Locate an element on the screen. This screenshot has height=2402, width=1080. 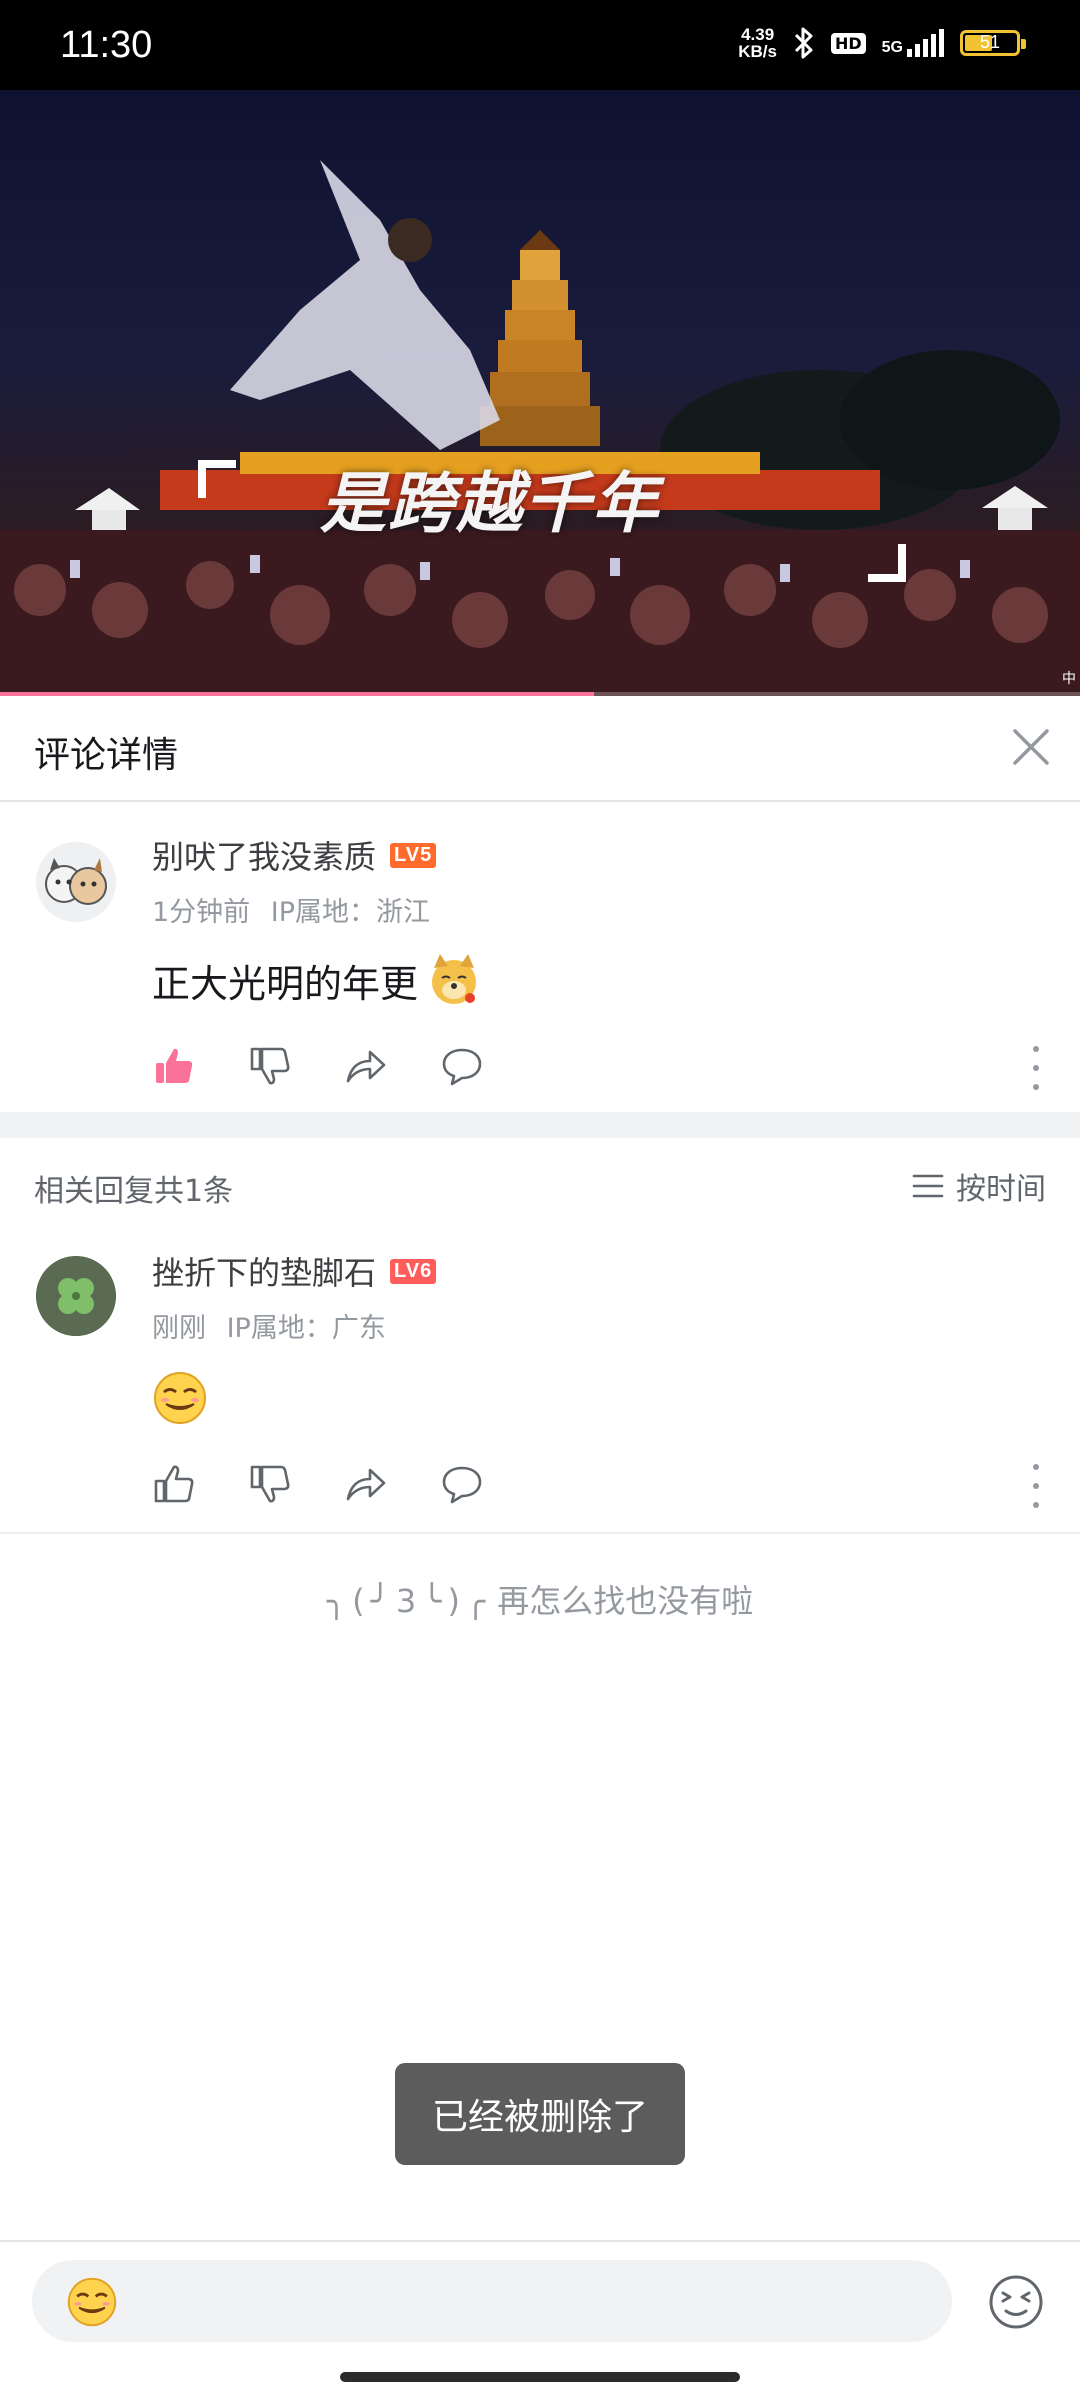
comment-text: 正大光明的年更 is located at coordinates (317, 980).